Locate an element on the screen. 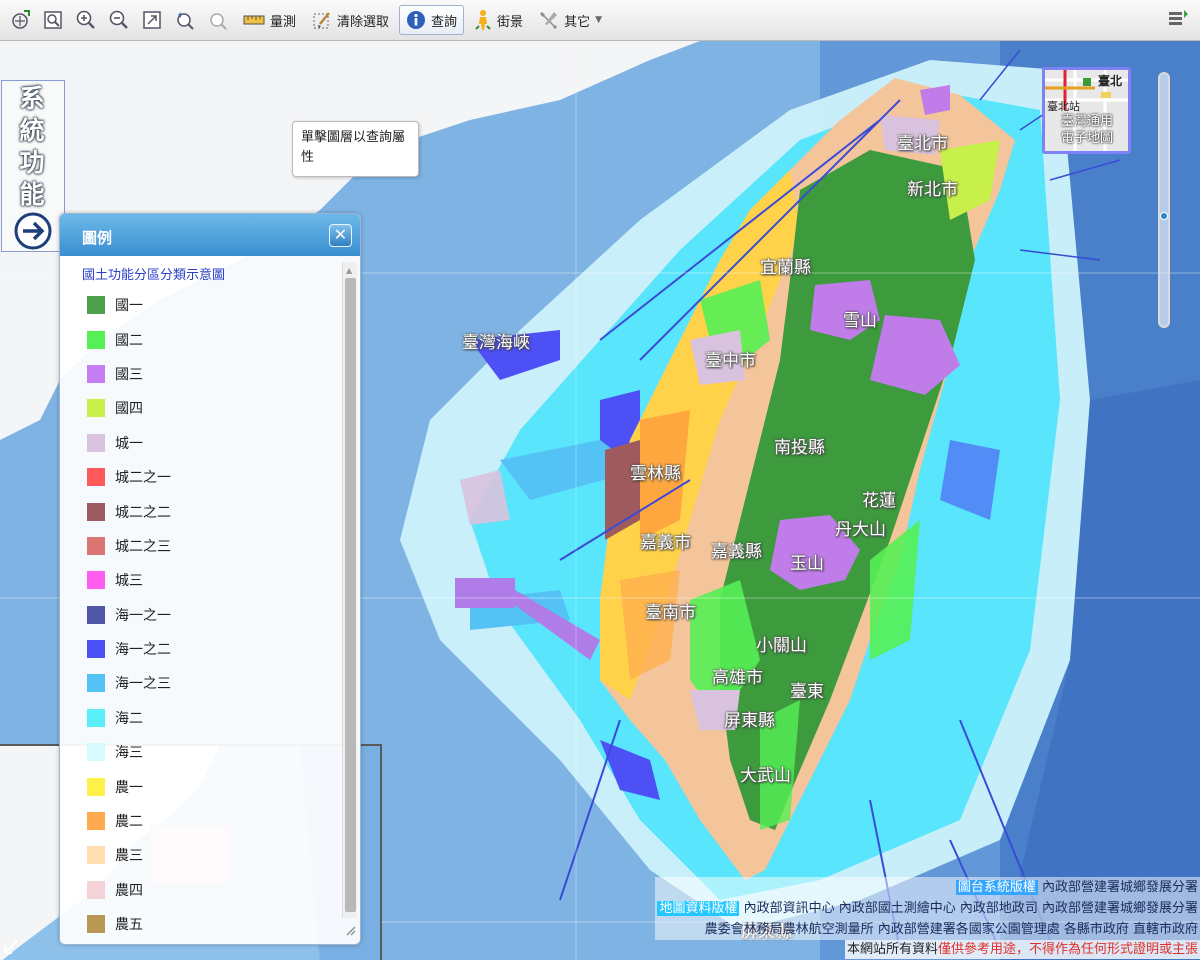  legend-label: 國一 is located at coordinates (129, 306).